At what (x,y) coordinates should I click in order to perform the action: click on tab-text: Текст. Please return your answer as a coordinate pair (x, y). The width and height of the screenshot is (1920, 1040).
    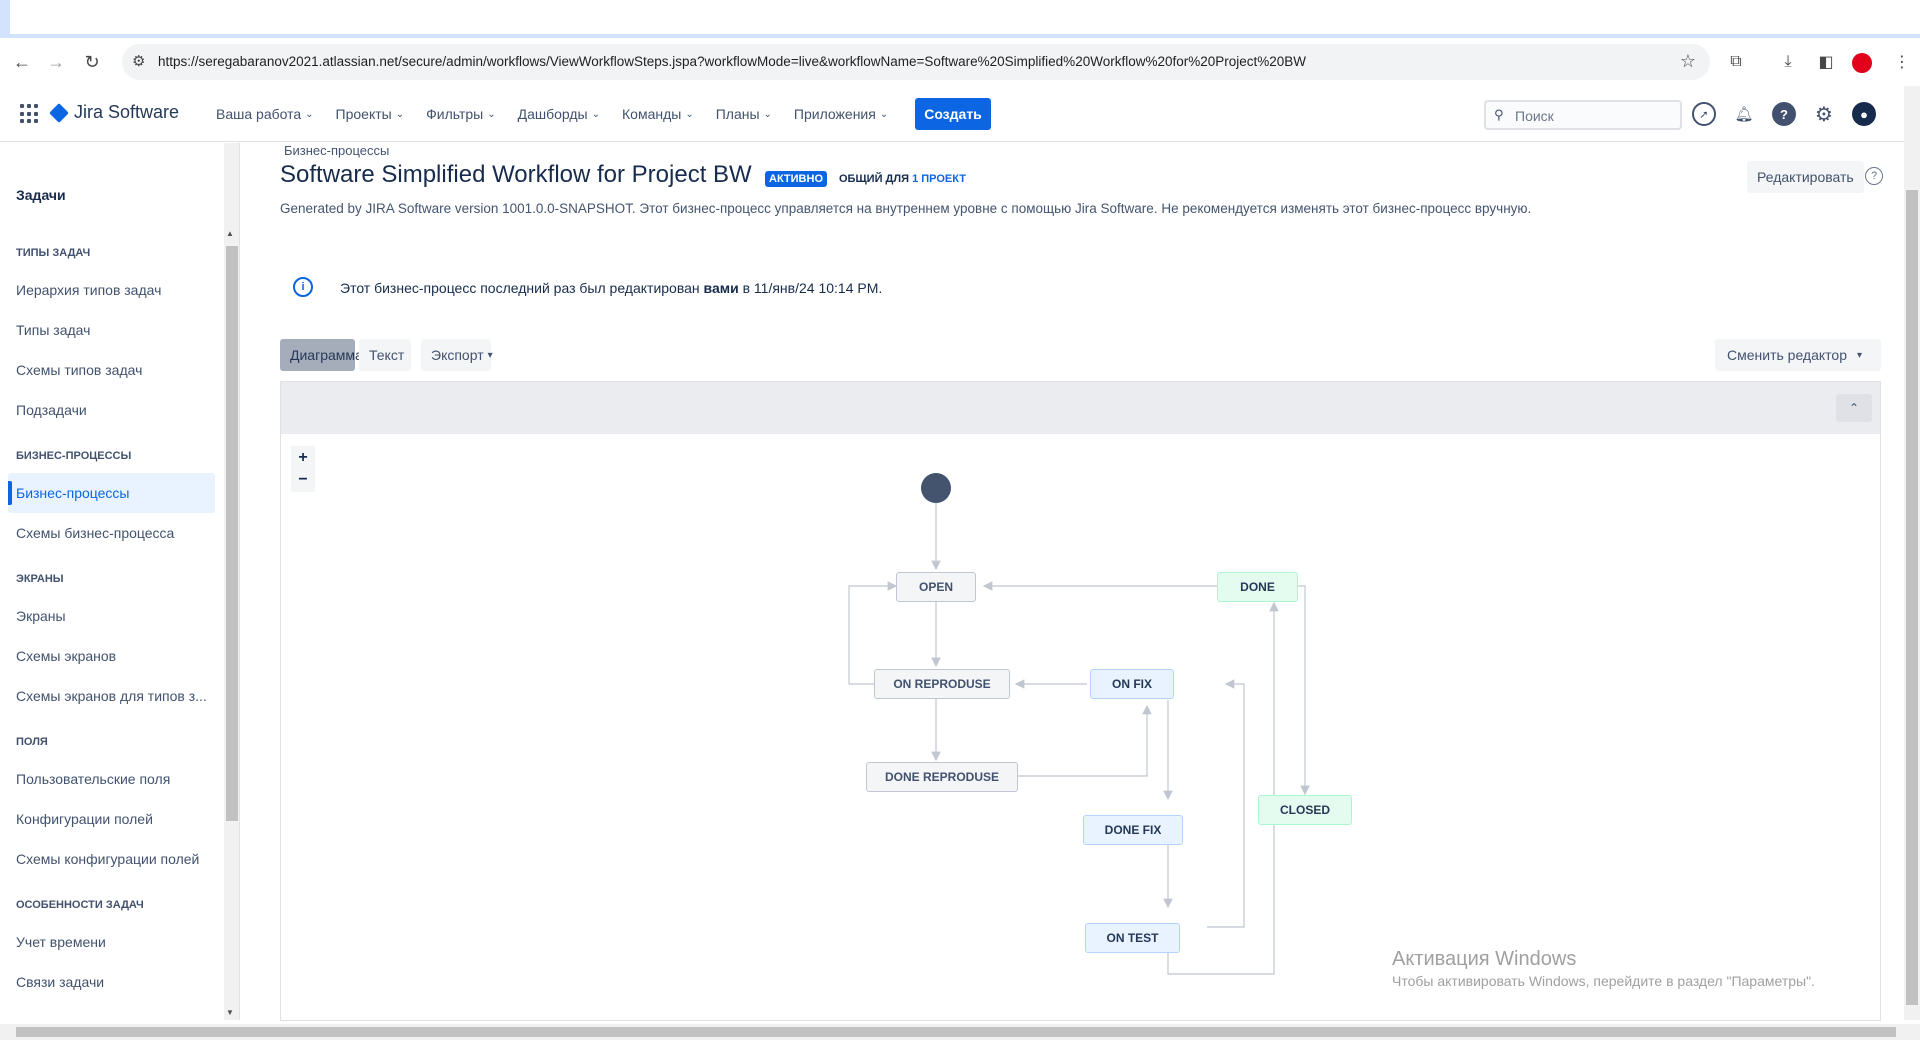
    Looking at the image, I should click on (385, 355).